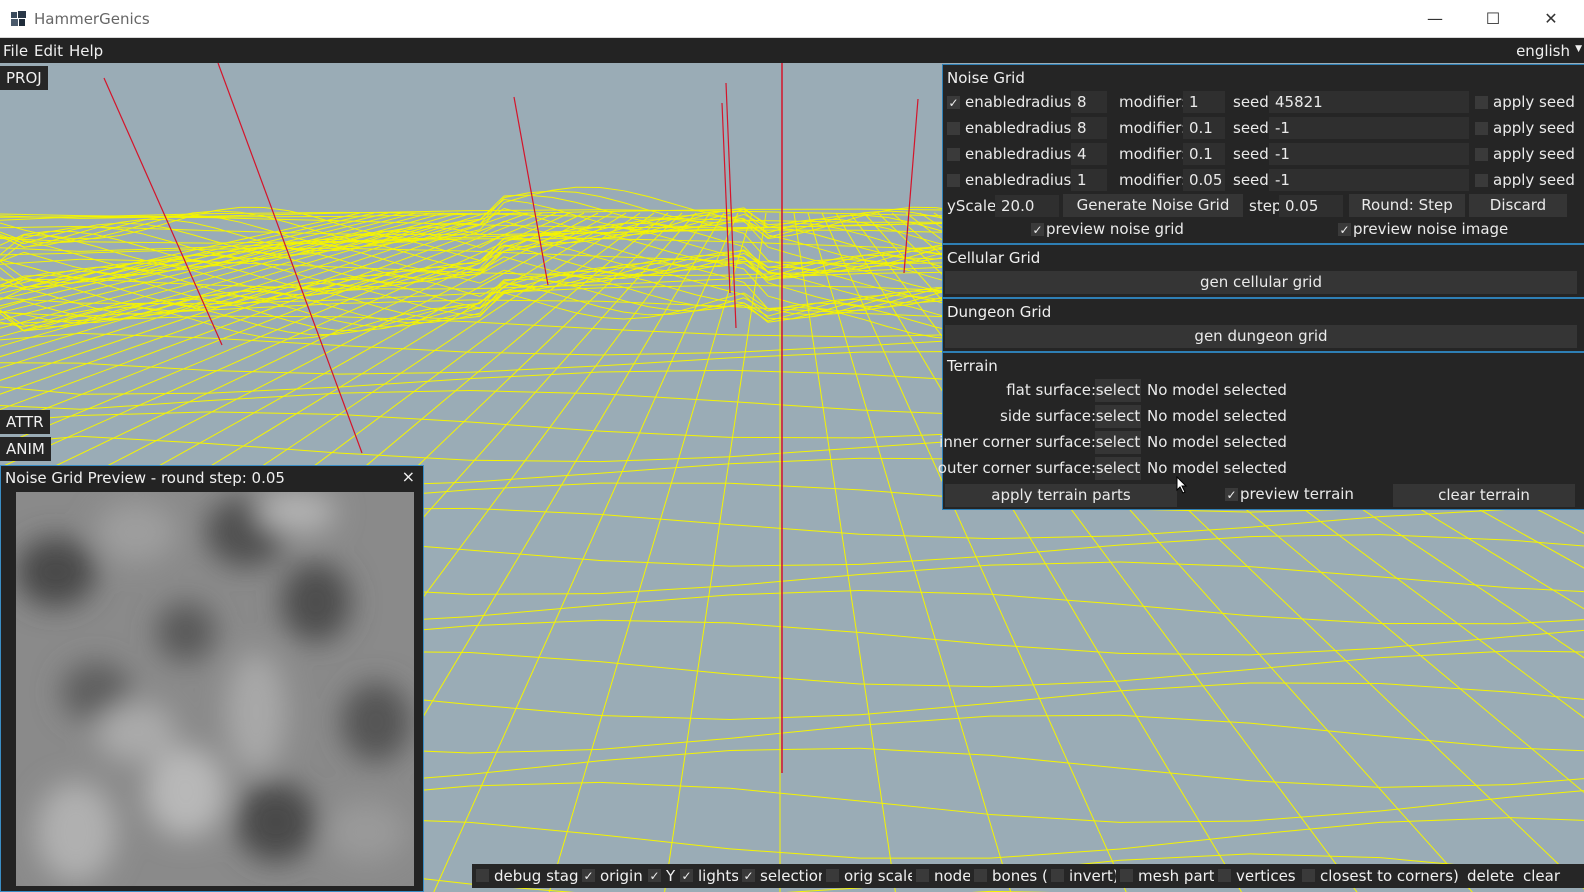 The image size is (1584, 892). Describe the element at coordinates (1037, 229) in the screenshot. I see `preview-noise-grid-checkbox: ✓` at that location.